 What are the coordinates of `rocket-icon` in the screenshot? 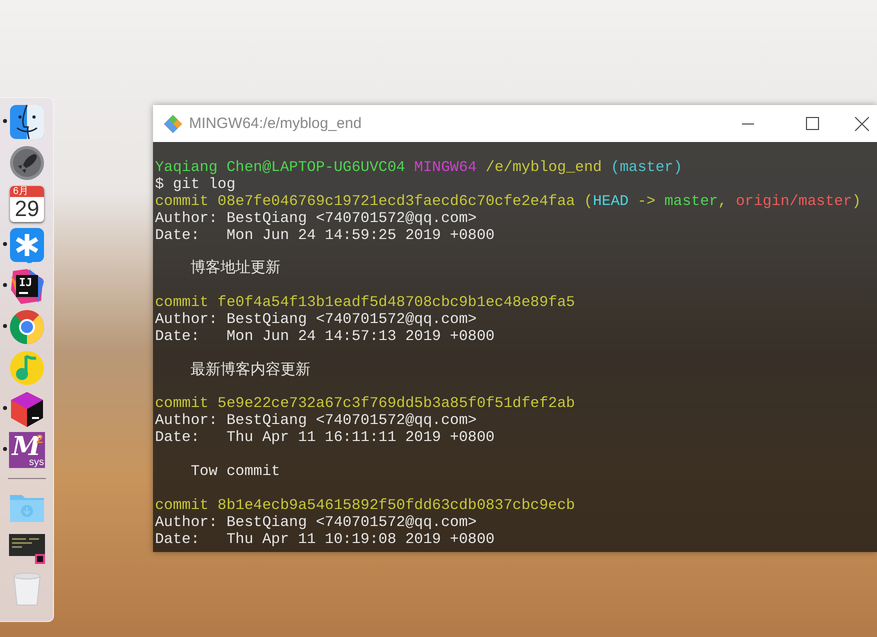 It's located at (27, 163).